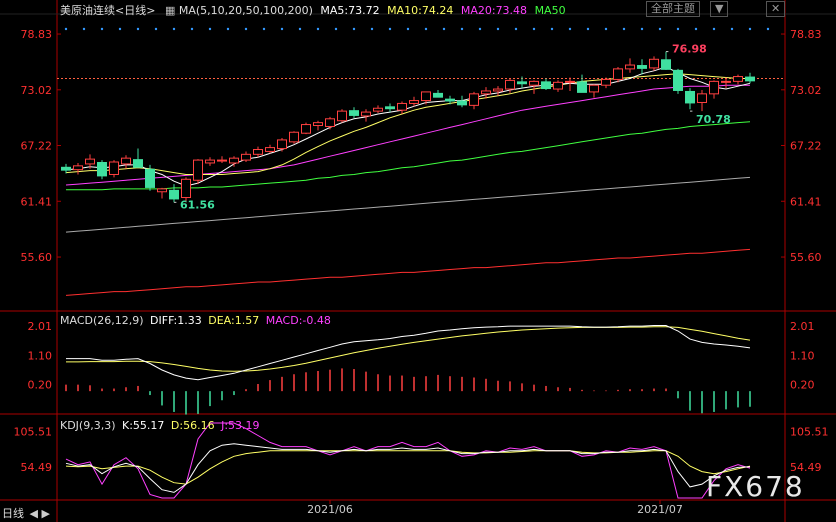 The image size is (836, 522). Describe the element at coordinates (102, 320) in the screenshot. I see `macd-params: MACD(26,12,9)` at that location.